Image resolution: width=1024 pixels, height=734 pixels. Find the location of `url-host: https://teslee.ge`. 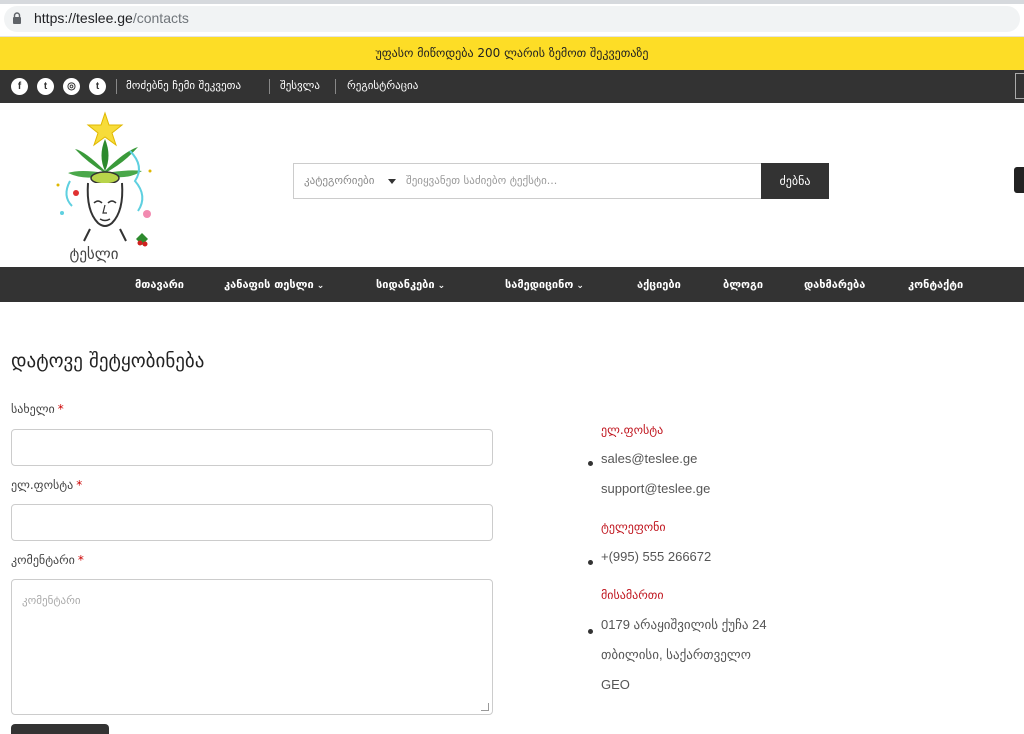

url-host: https://teslee.ge is located at coordinates (83, 18).